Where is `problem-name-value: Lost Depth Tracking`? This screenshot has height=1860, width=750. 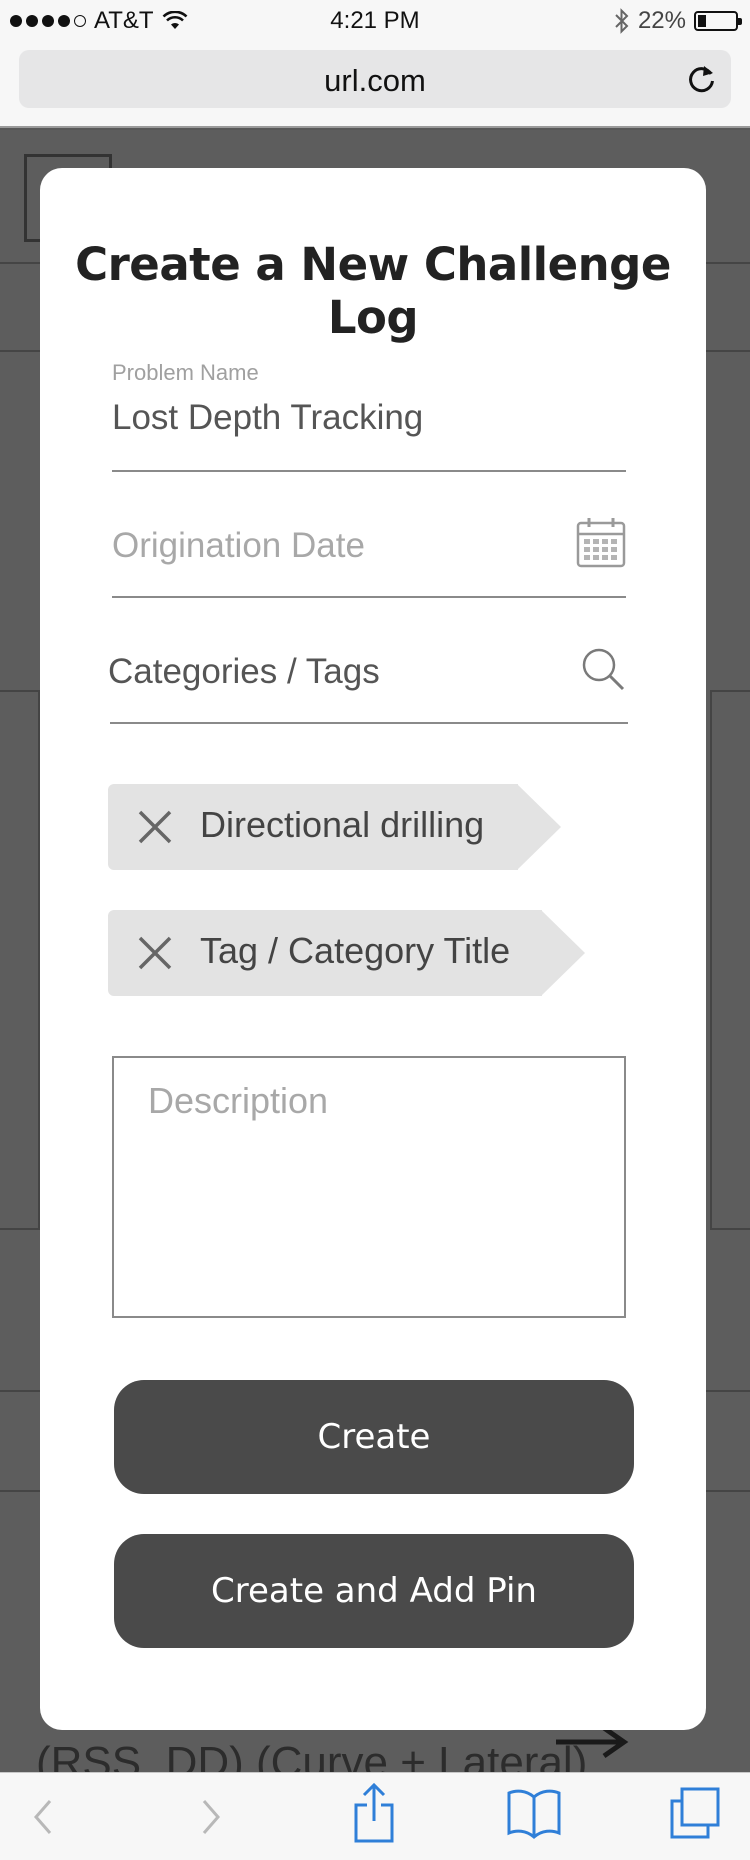
problem-name-value: Lost Depth Tracking is located at coordinates (267, 418).